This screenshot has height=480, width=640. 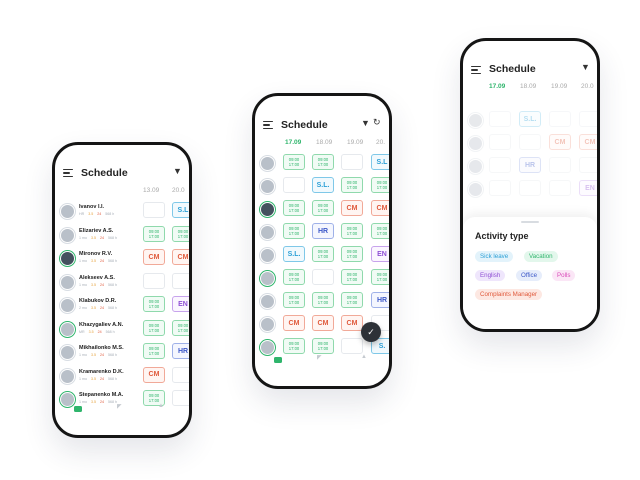 I want to click on refresh-icon: ↻, so click(x=377, y=122).